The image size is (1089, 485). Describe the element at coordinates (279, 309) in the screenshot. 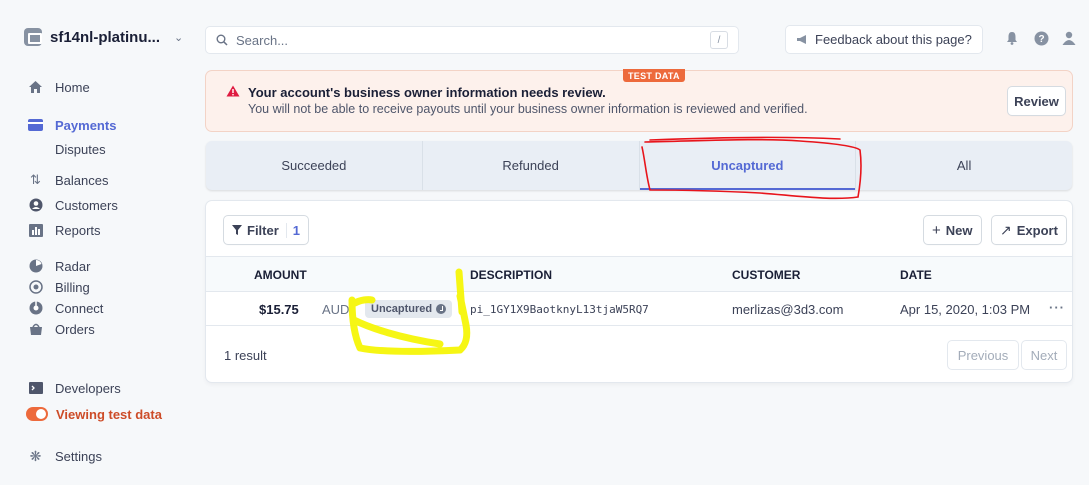

I see `row-amount: $15.75` at that location.